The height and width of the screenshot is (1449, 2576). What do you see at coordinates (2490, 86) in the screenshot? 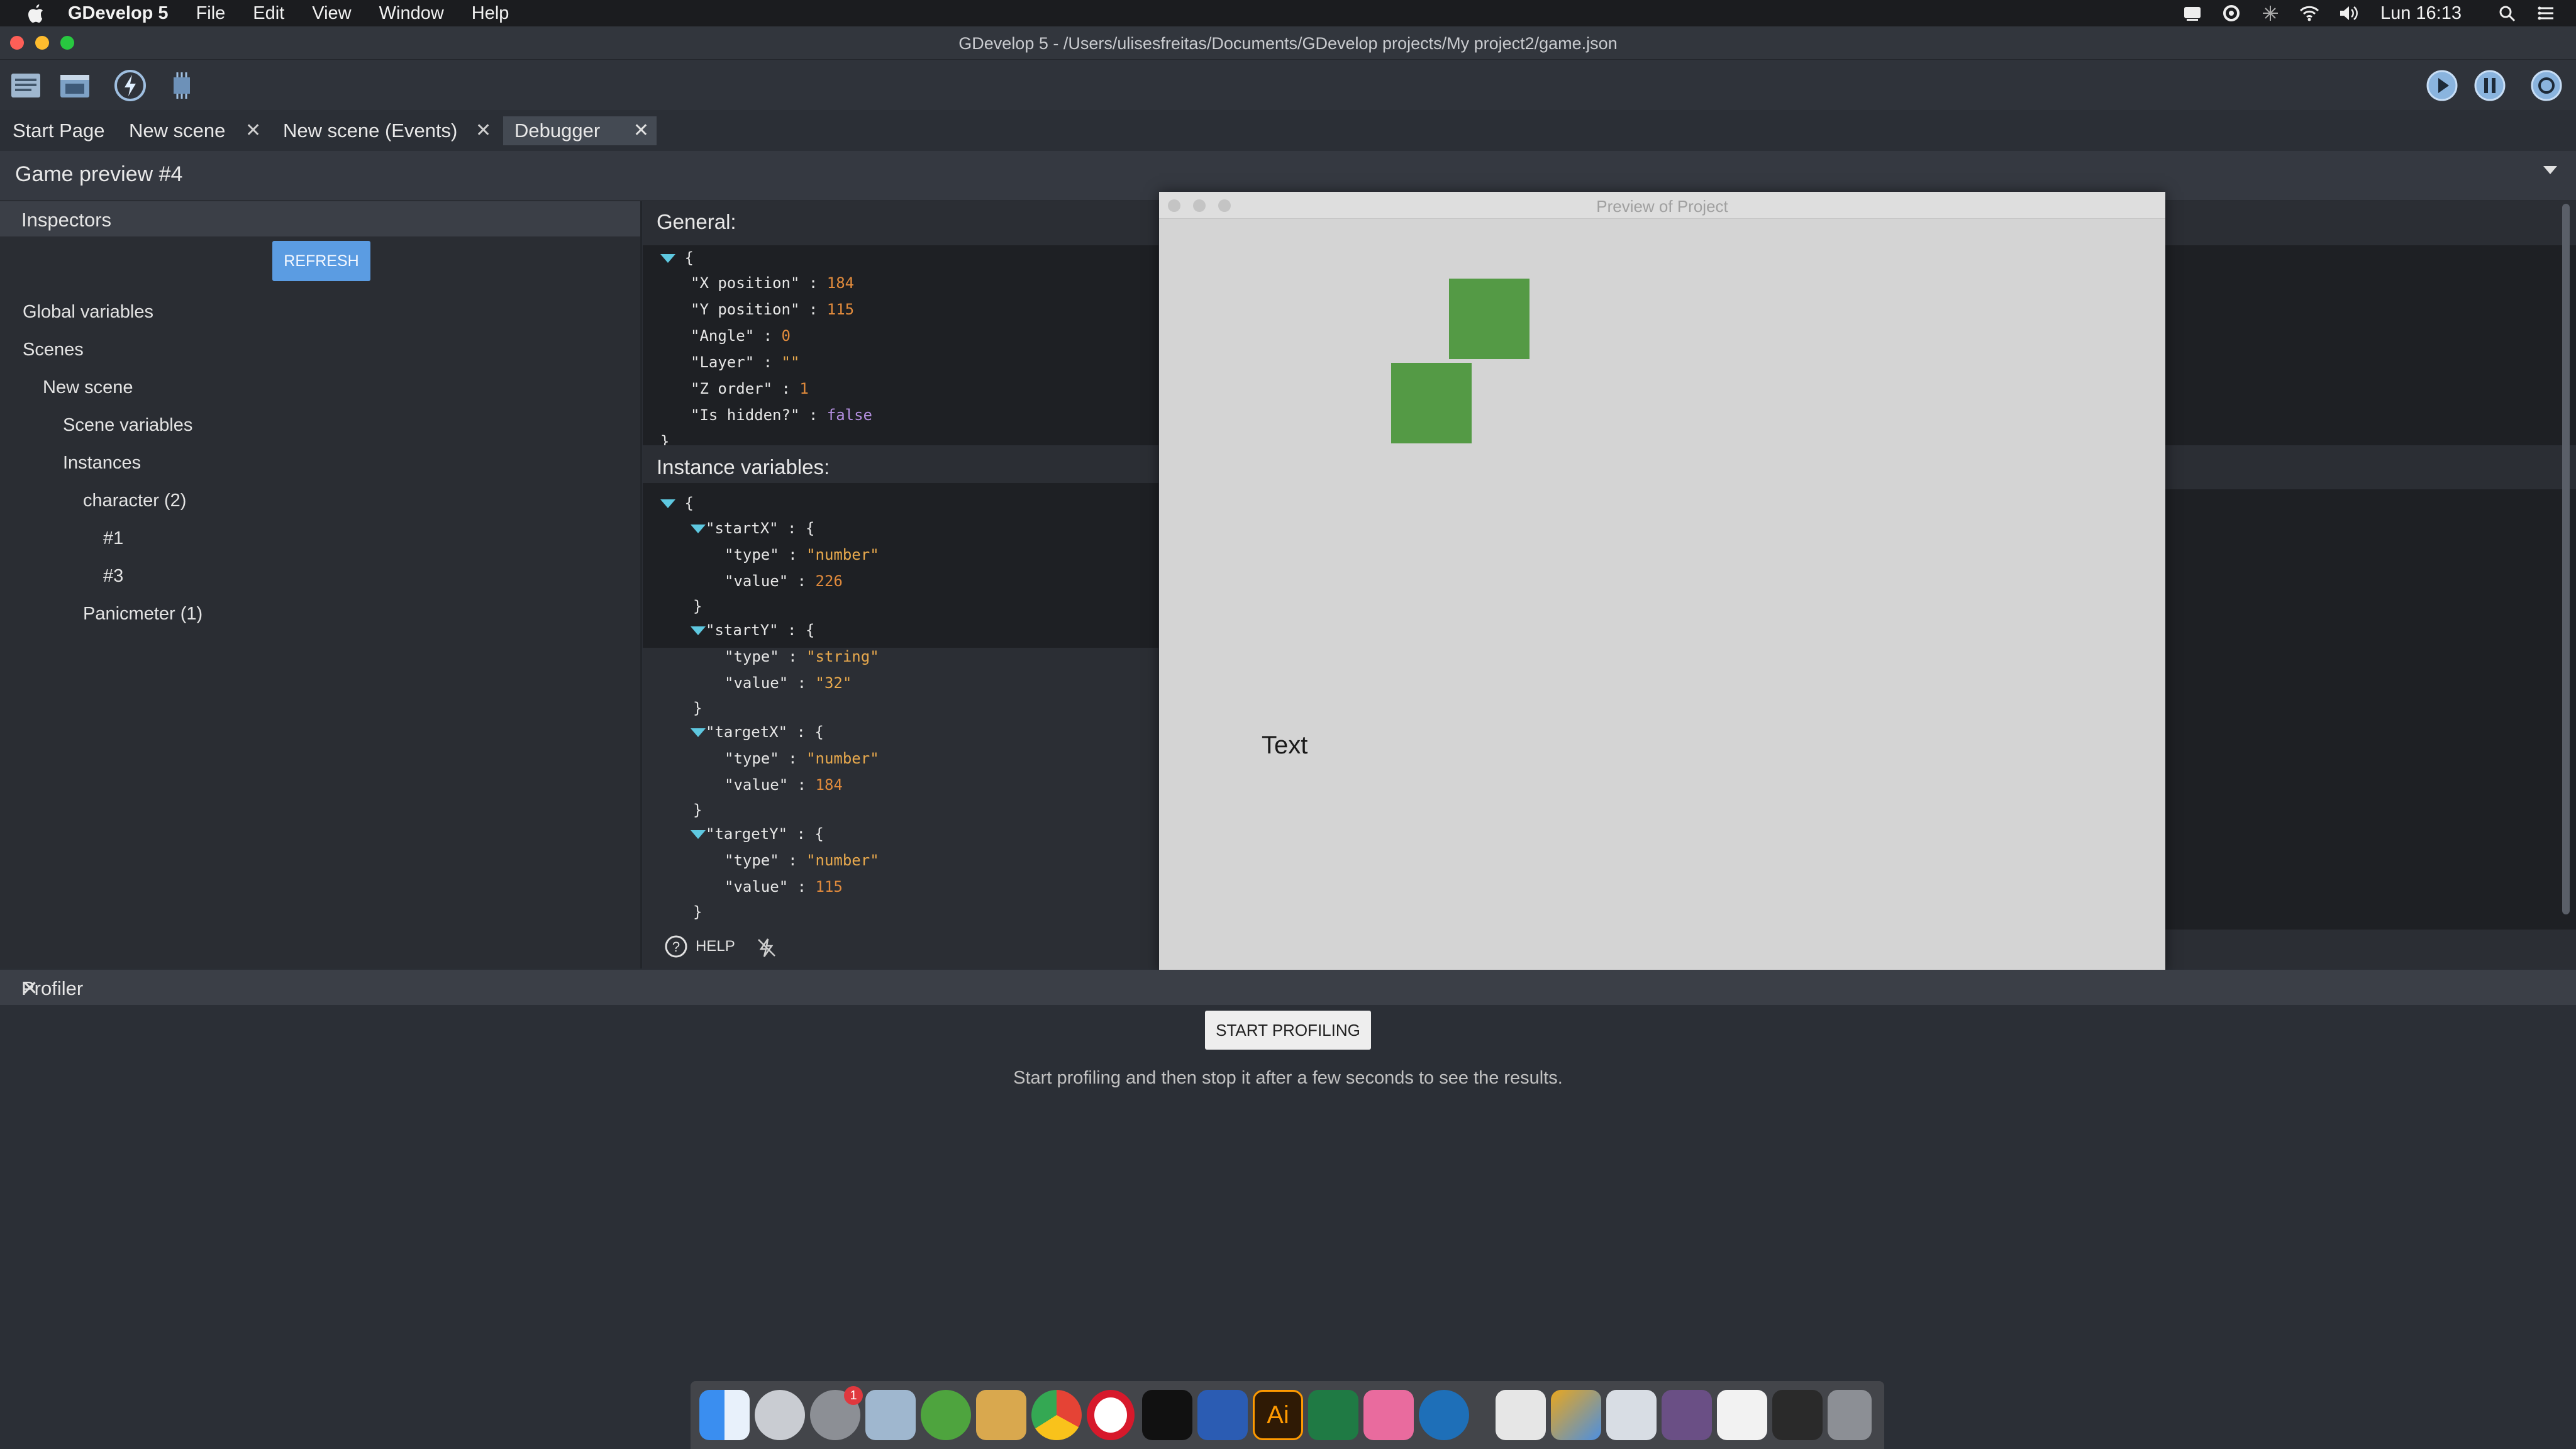
I see `pause-icon` at bounding box center [2490, 86].